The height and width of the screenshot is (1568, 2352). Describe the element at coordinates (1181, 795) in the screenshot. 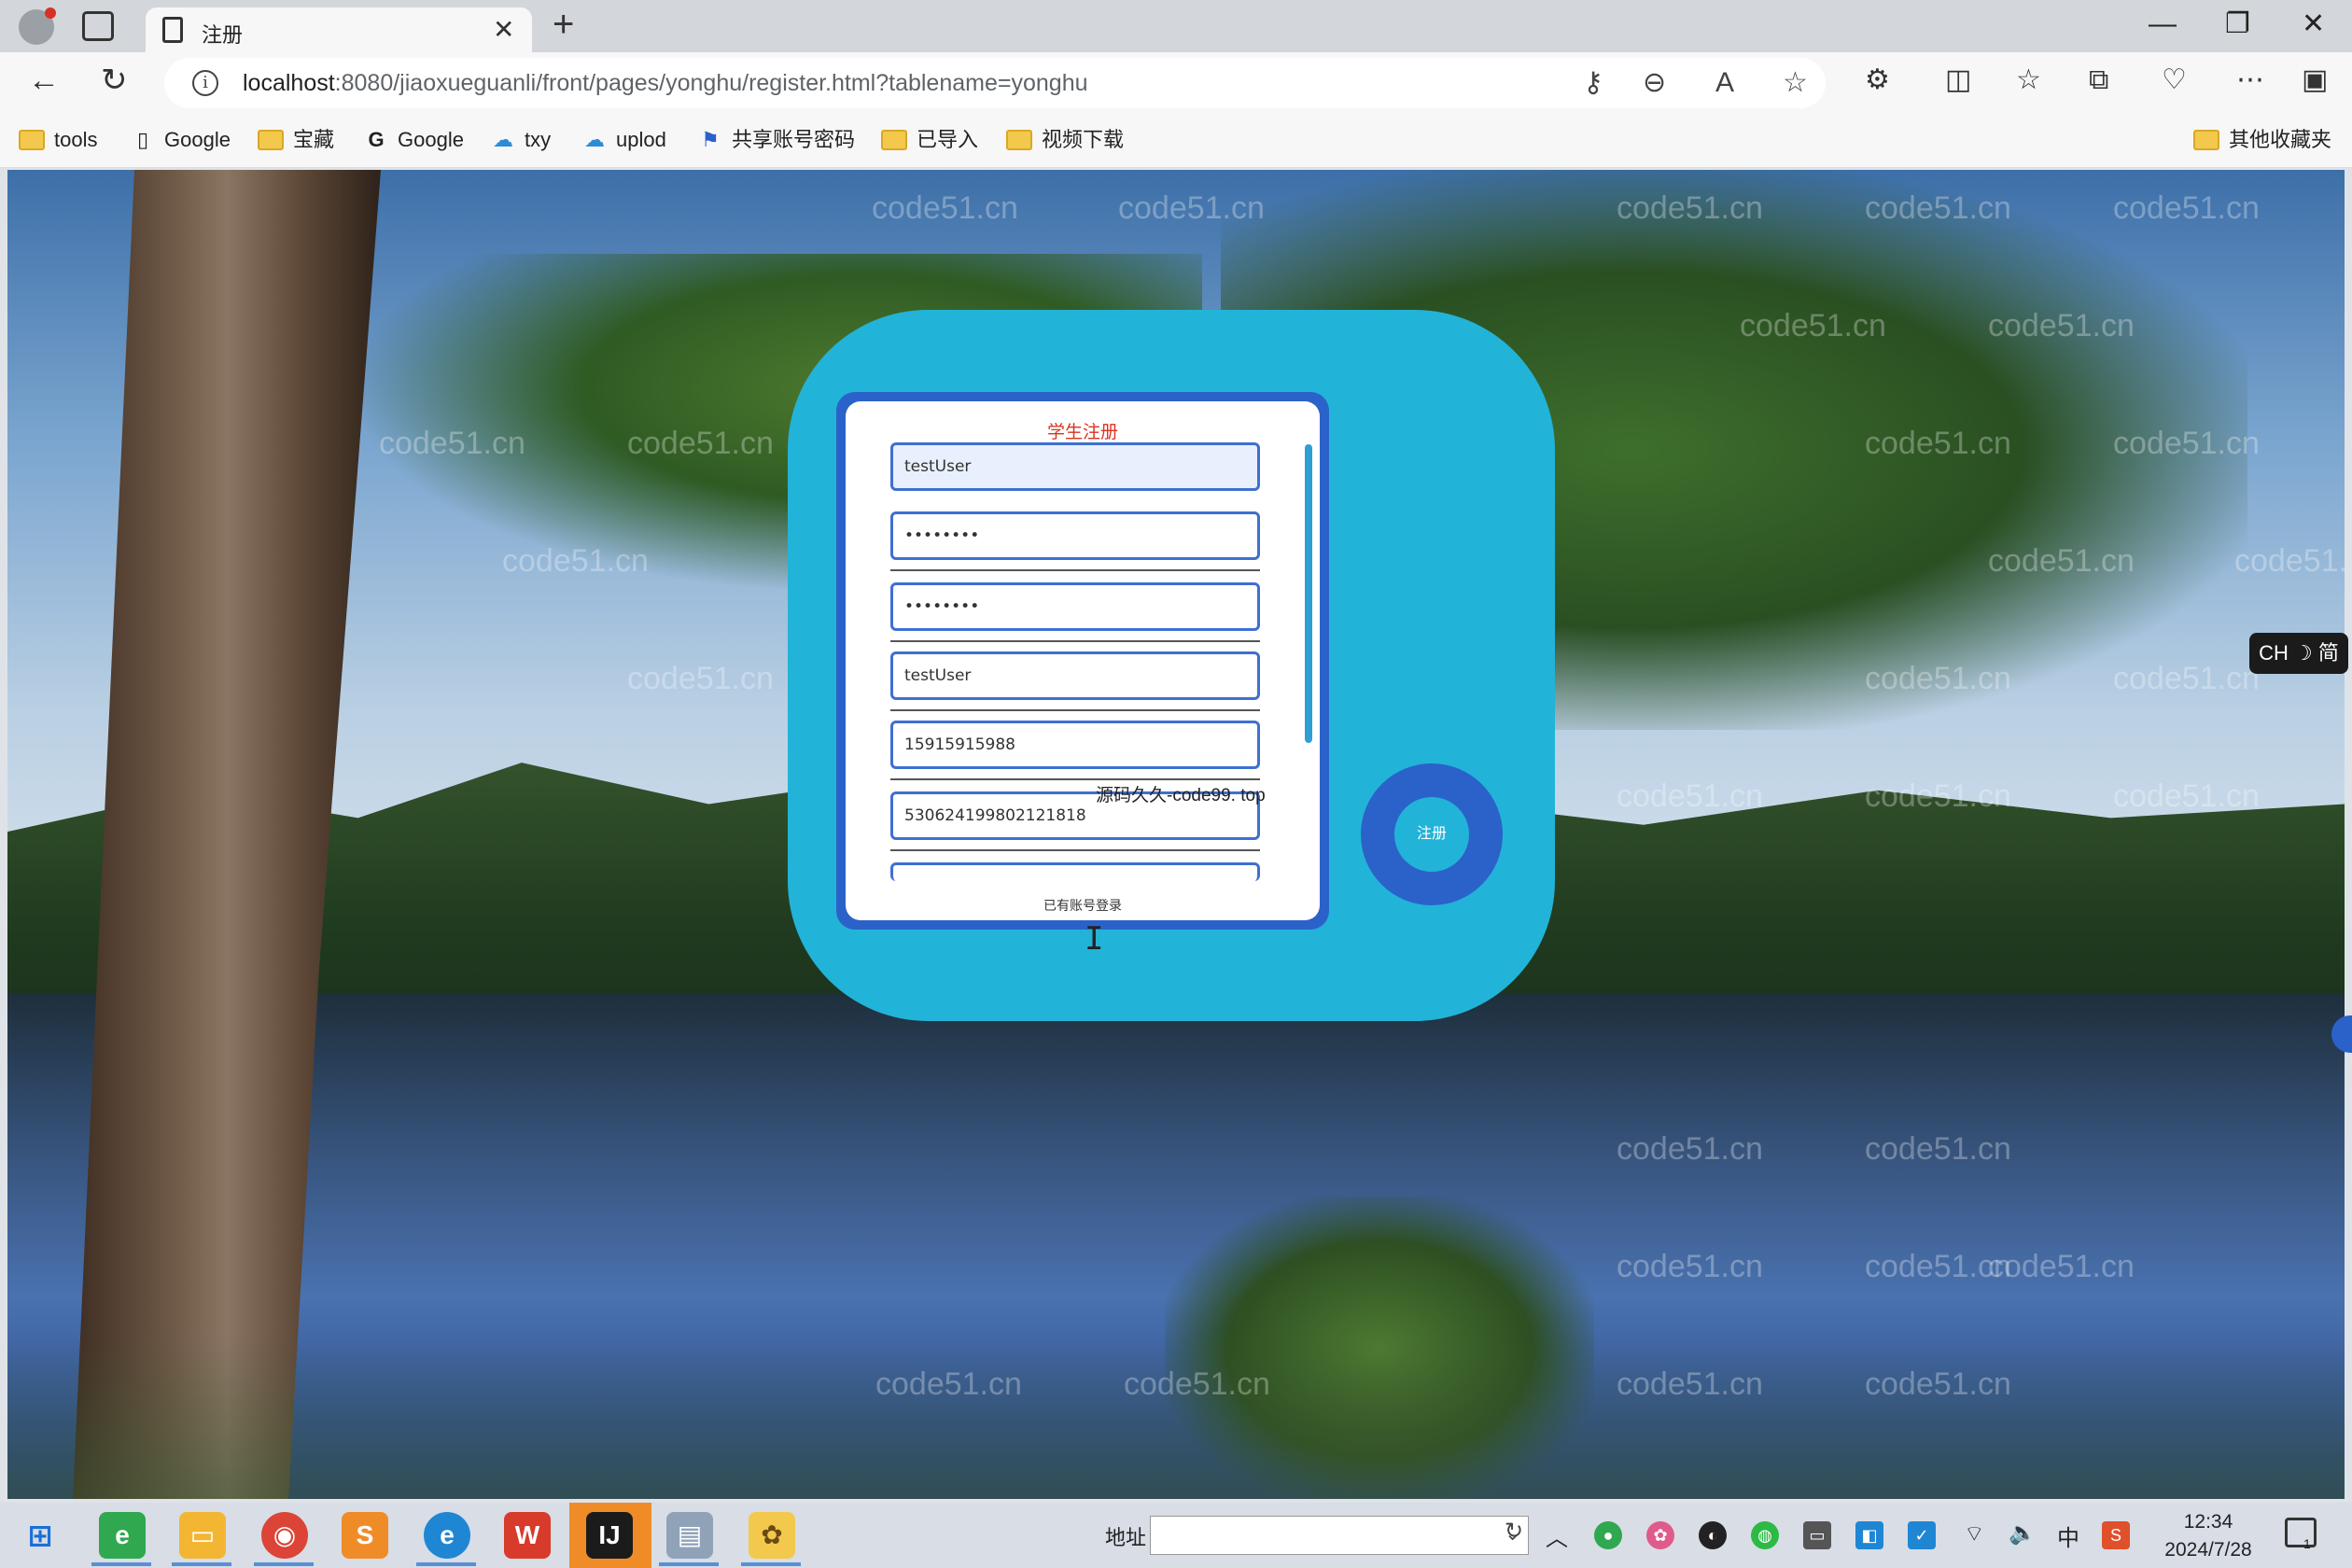

I see `source-overlay-text: 源码久久-code99. top` at that location.